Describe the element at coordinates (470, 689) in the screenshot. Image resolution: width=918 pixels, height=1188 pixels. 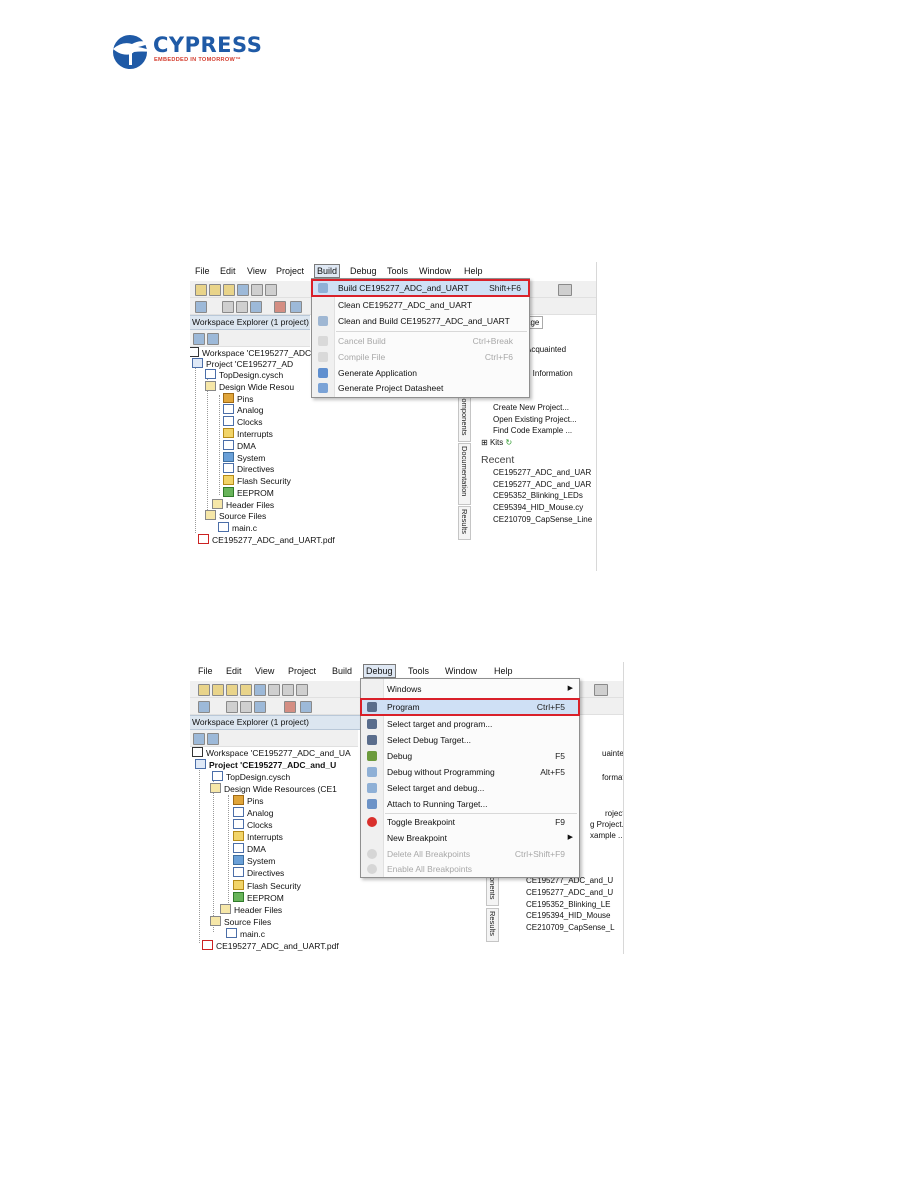
I see `menu-item-windows: Windows ▶` at that location.